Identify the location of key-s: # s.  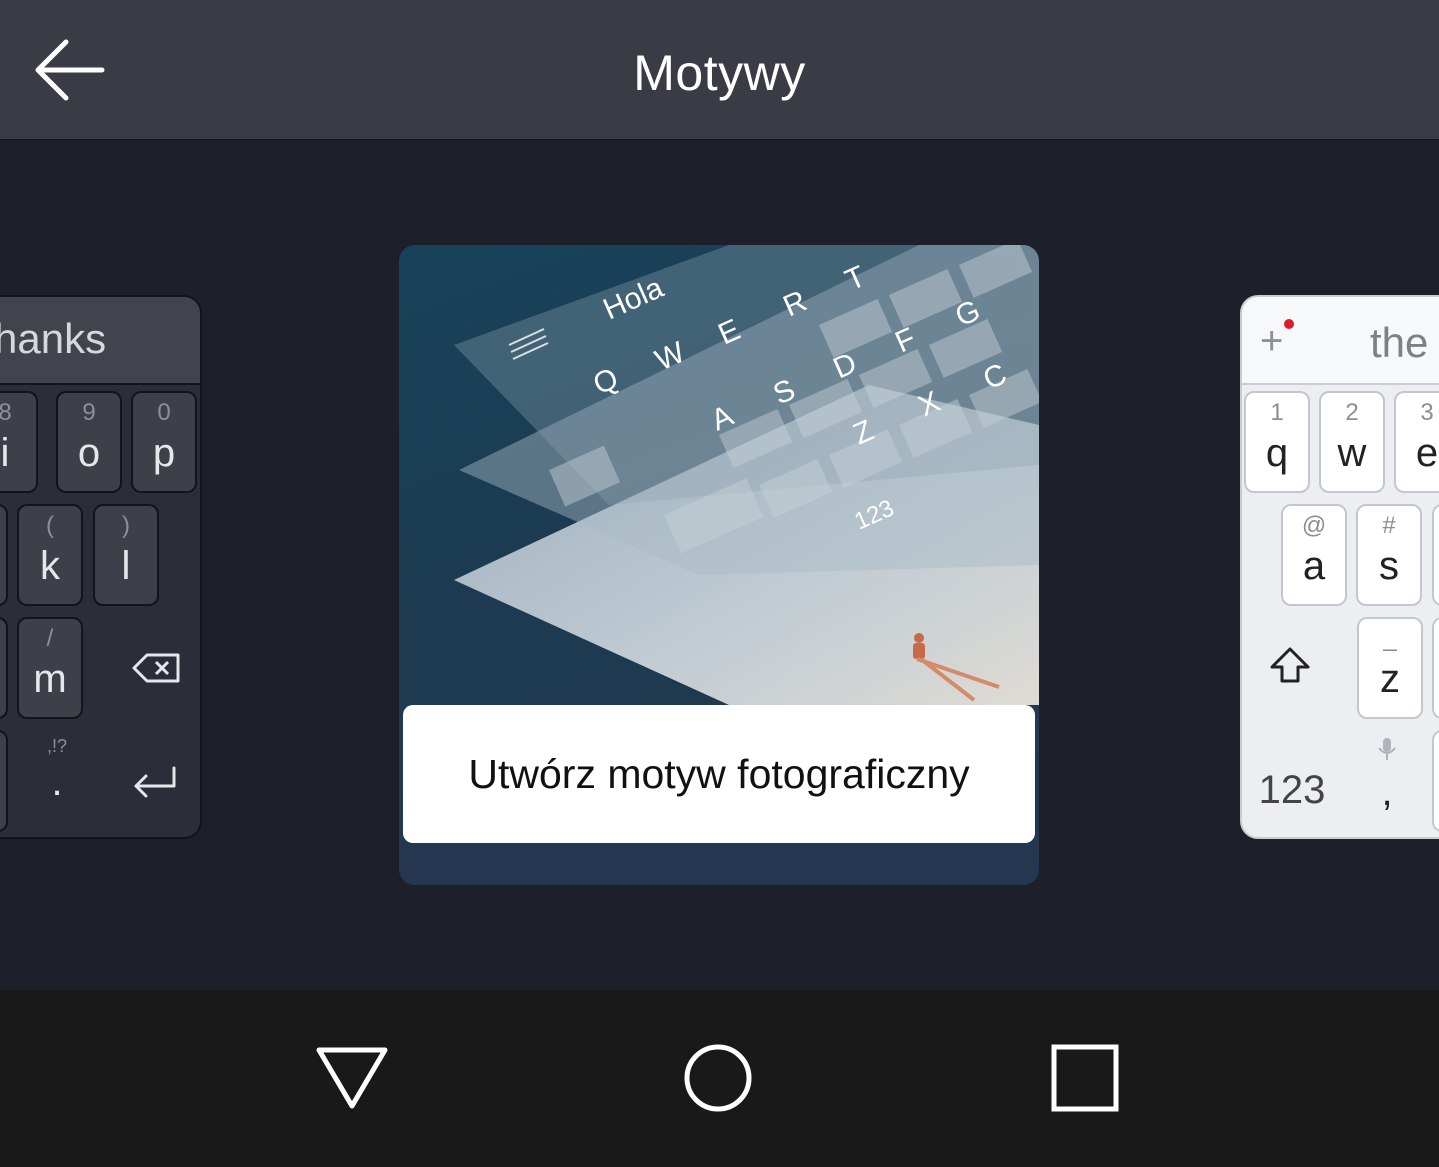
(1389, 555).